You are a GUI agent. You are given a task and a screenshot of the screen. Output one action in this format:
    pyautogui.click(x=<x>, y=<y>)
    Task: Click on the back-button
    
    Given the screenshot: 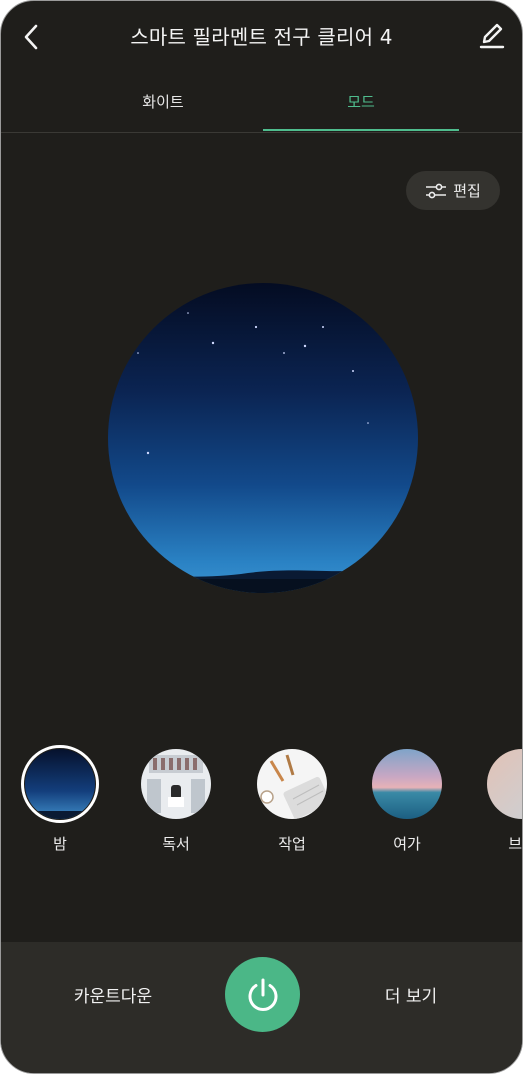 What is the action you would take?
    pyautogui.click(x=31, y=37)
    